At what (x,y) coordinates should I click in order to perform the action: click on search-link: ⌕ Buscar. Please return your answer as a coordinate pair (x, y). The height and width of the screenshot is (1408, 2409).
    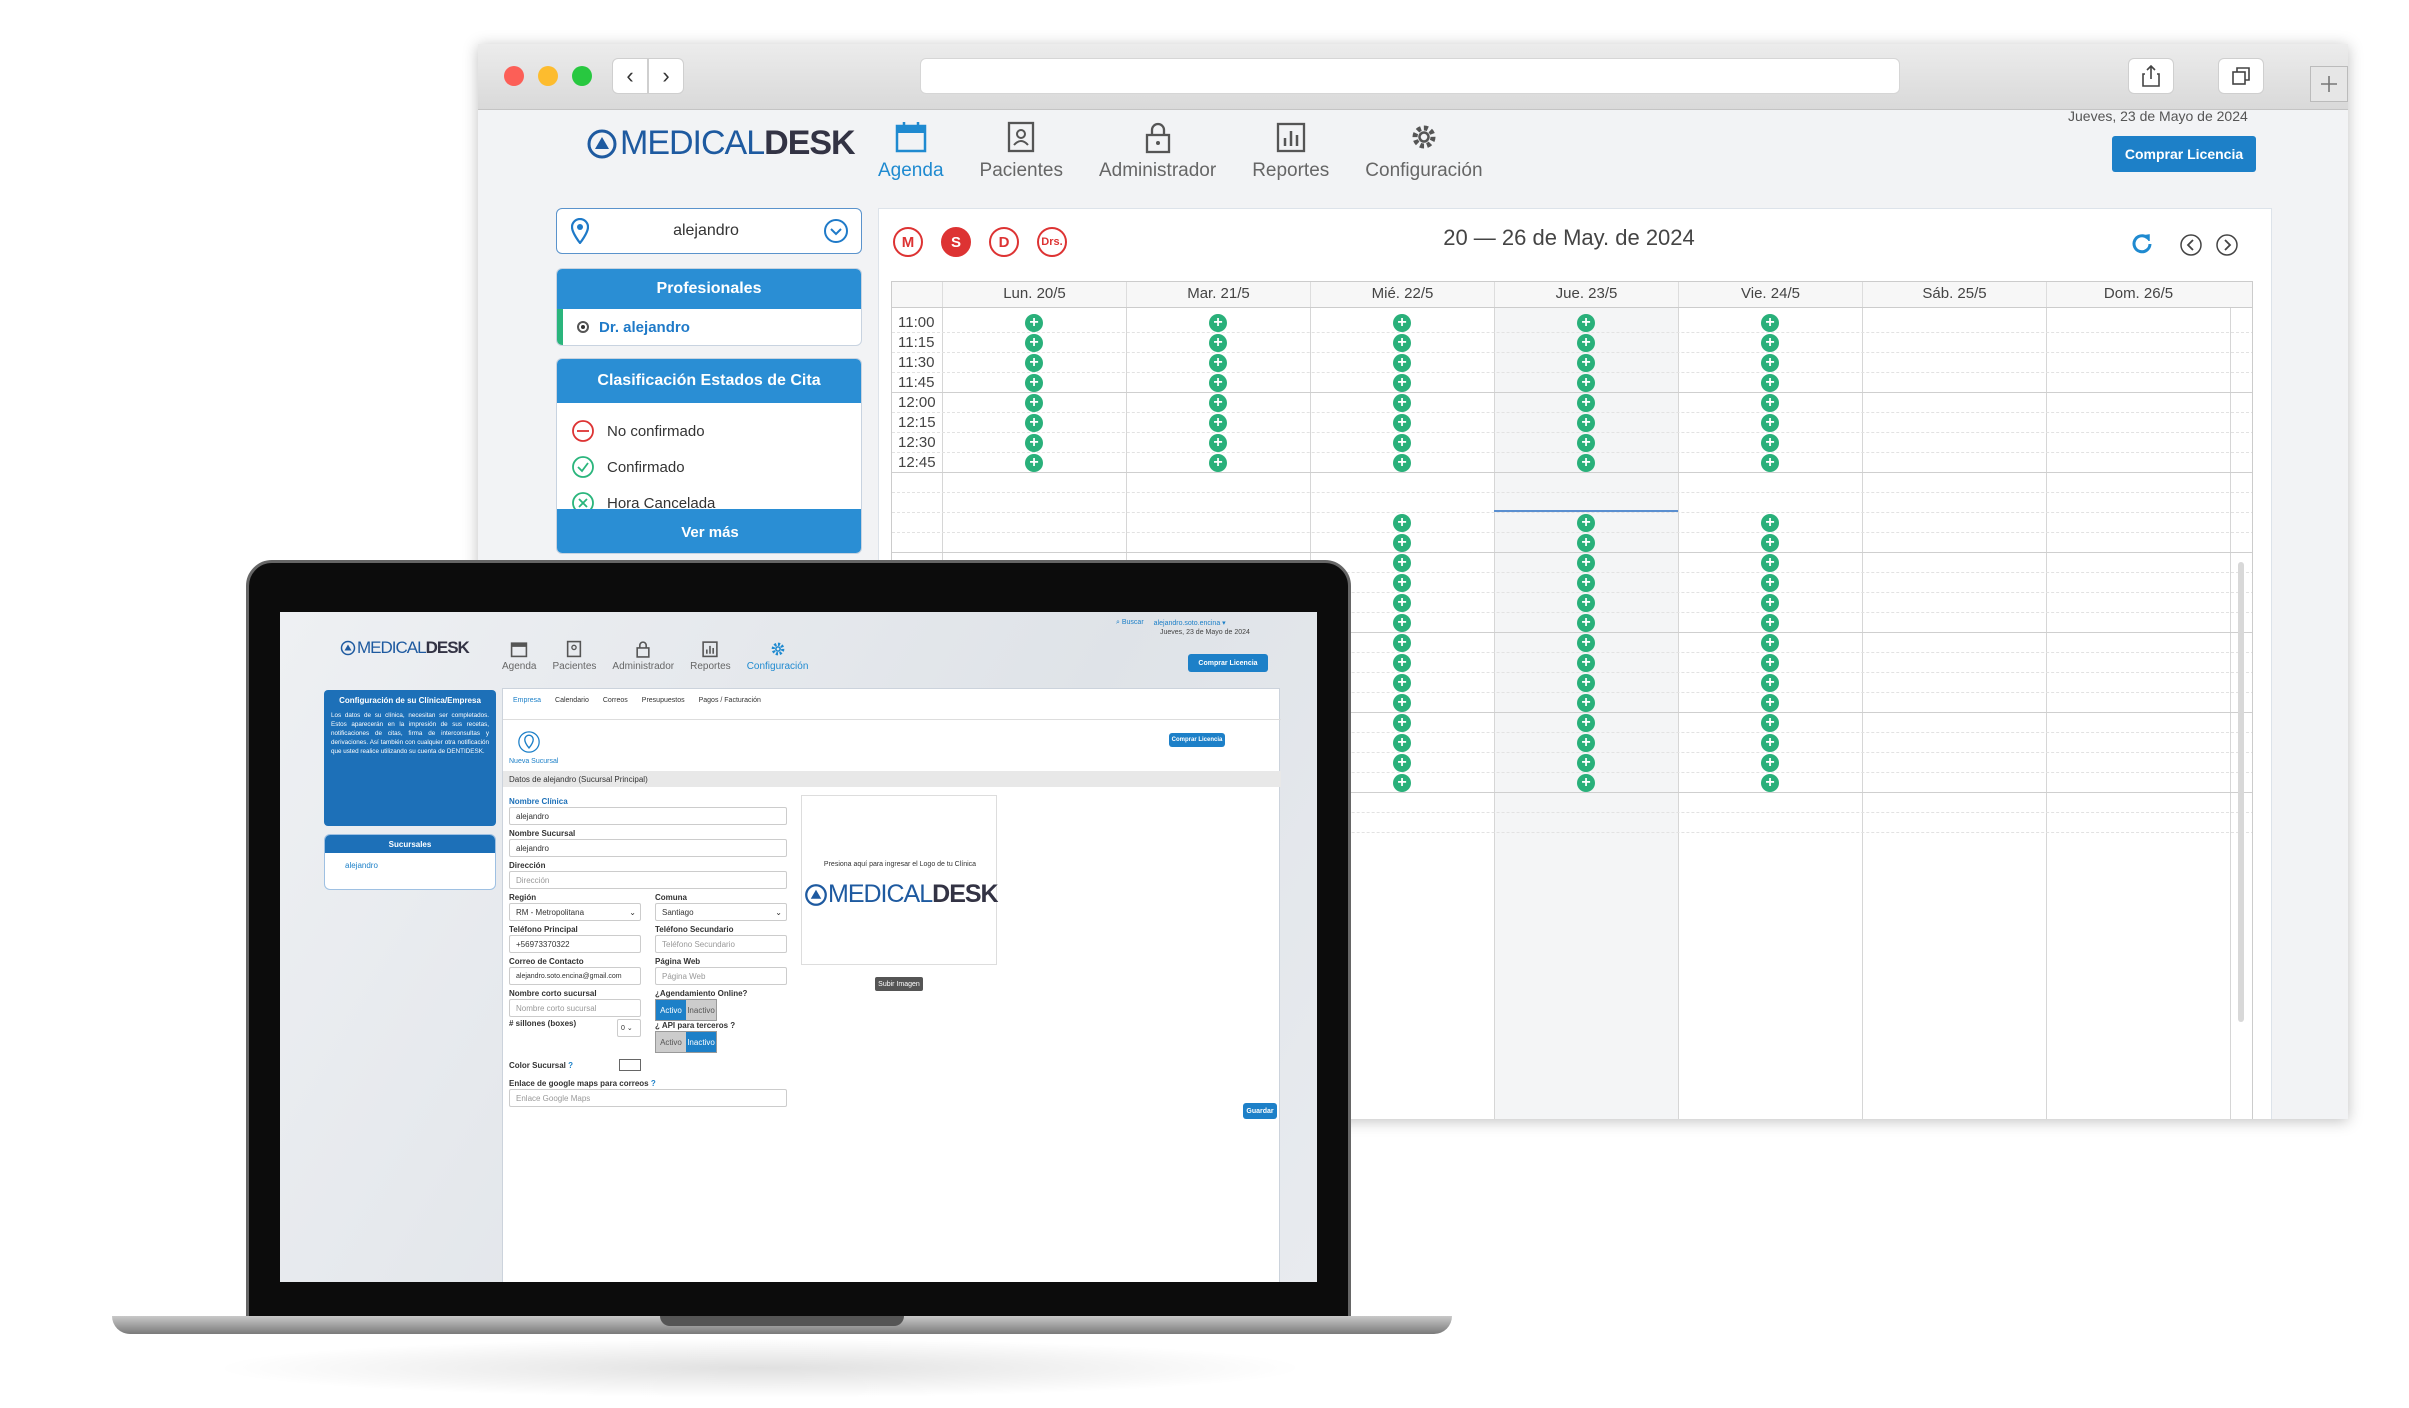
    Looking at the image, I should click on (1130, 623).